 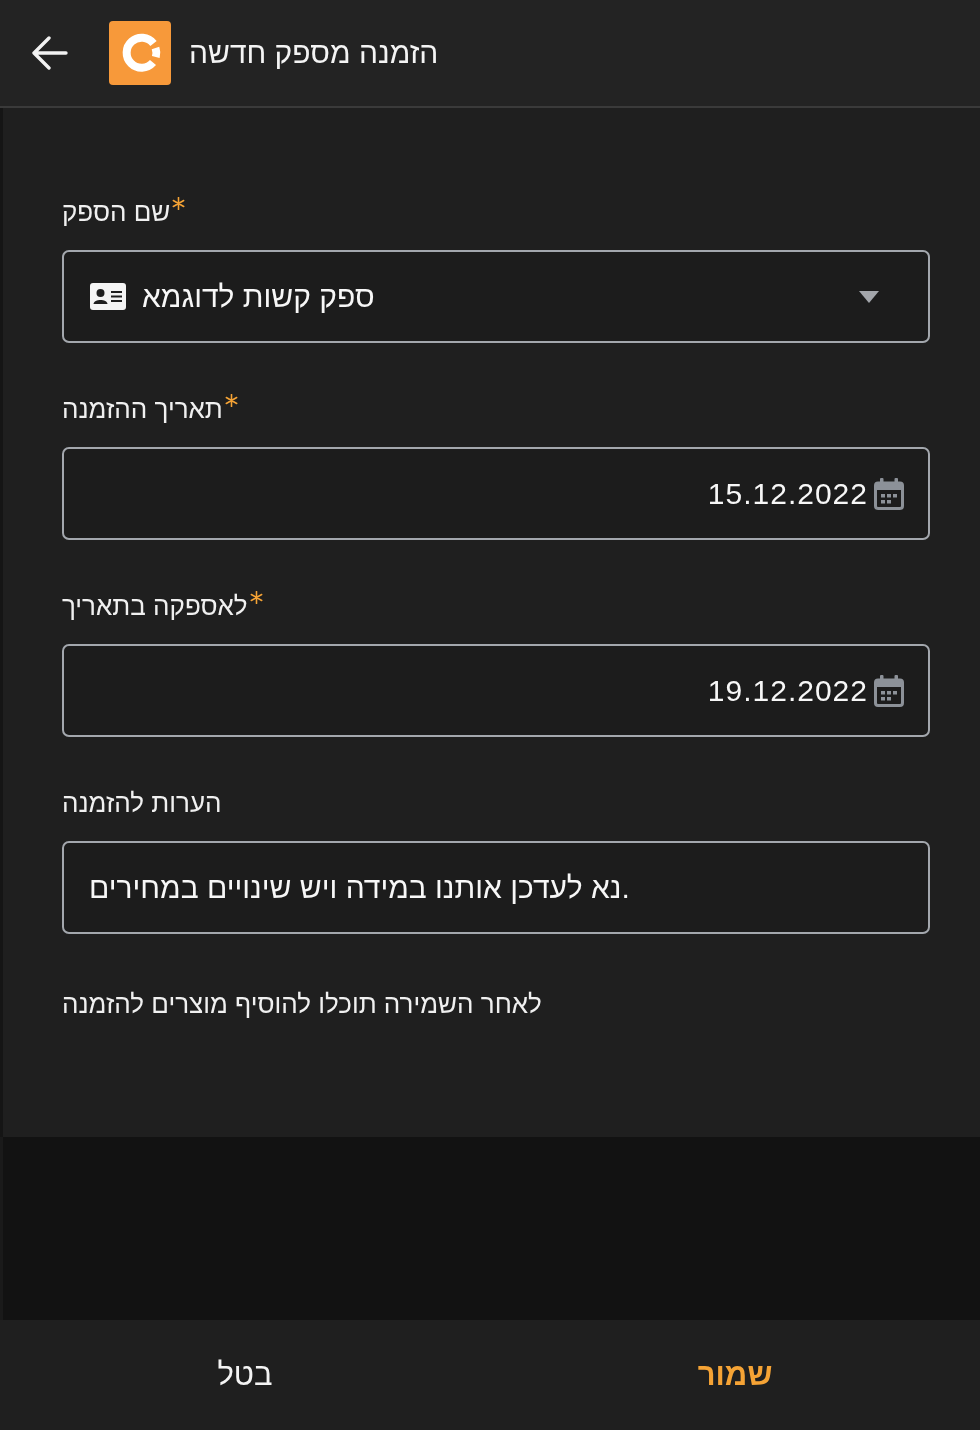 I want to click on app-logo-icon, so click(x=140, y=53).